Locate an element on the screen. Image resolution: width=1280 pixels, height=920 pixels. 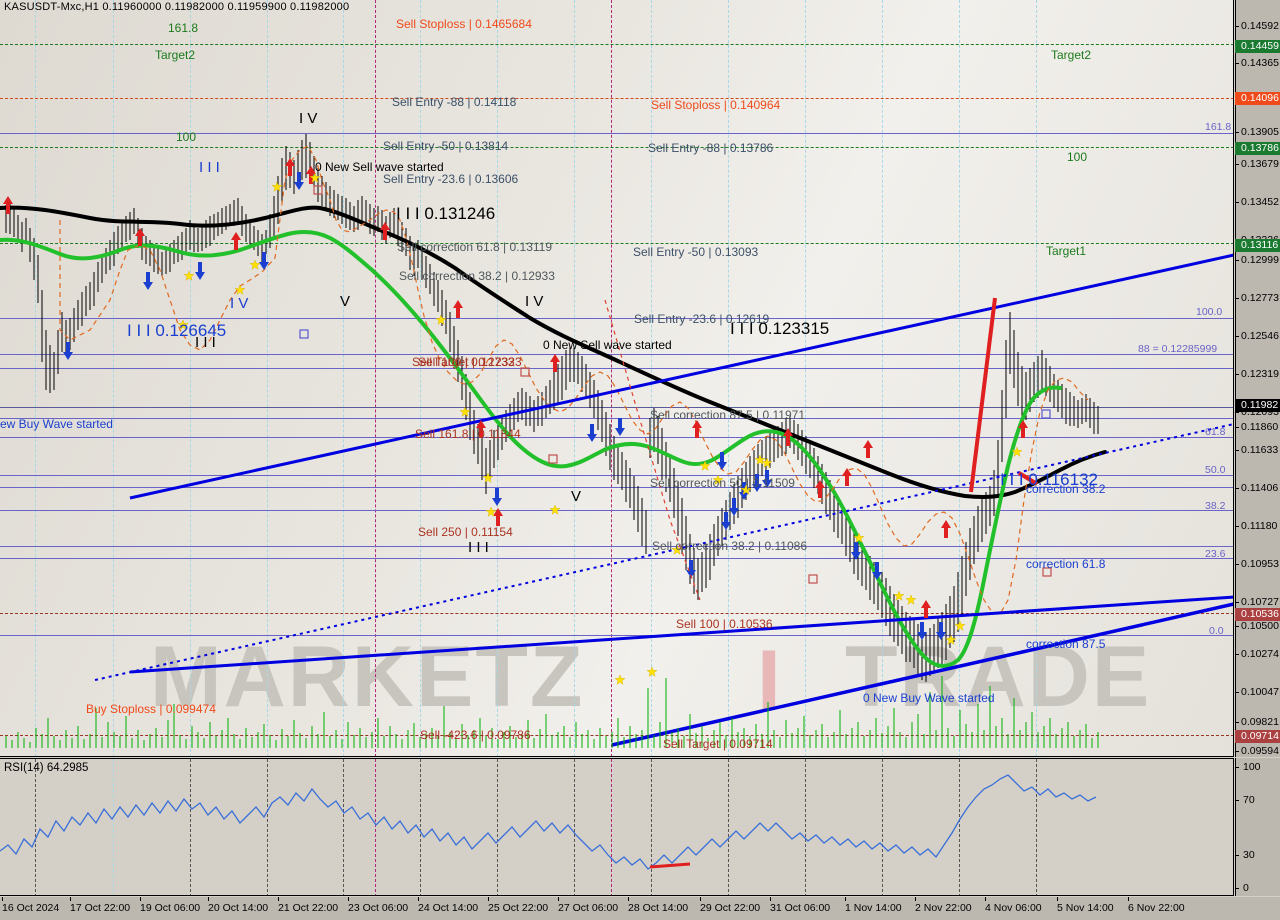
new-sell-wave-label-1: 0 New Sell wave started is located at coordinates (379, 167).